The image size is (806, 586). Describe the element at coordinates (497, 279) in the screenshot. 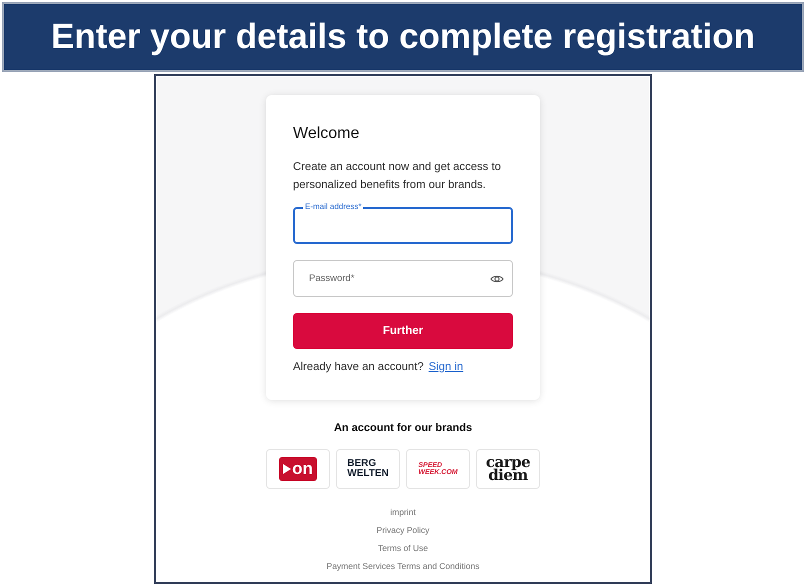

I see `eye-icon` at that location.